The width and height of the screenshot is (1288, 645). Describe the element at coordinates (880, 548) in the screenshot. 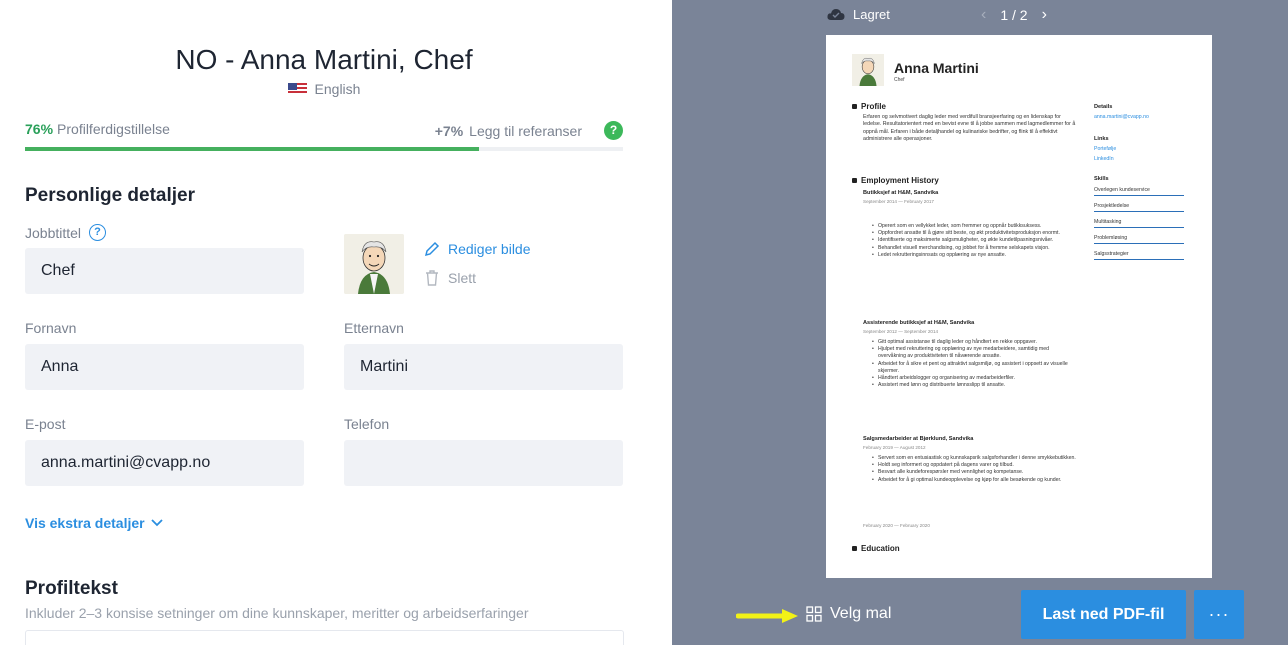

I see `resume-education-heading-text: Education` at that location.